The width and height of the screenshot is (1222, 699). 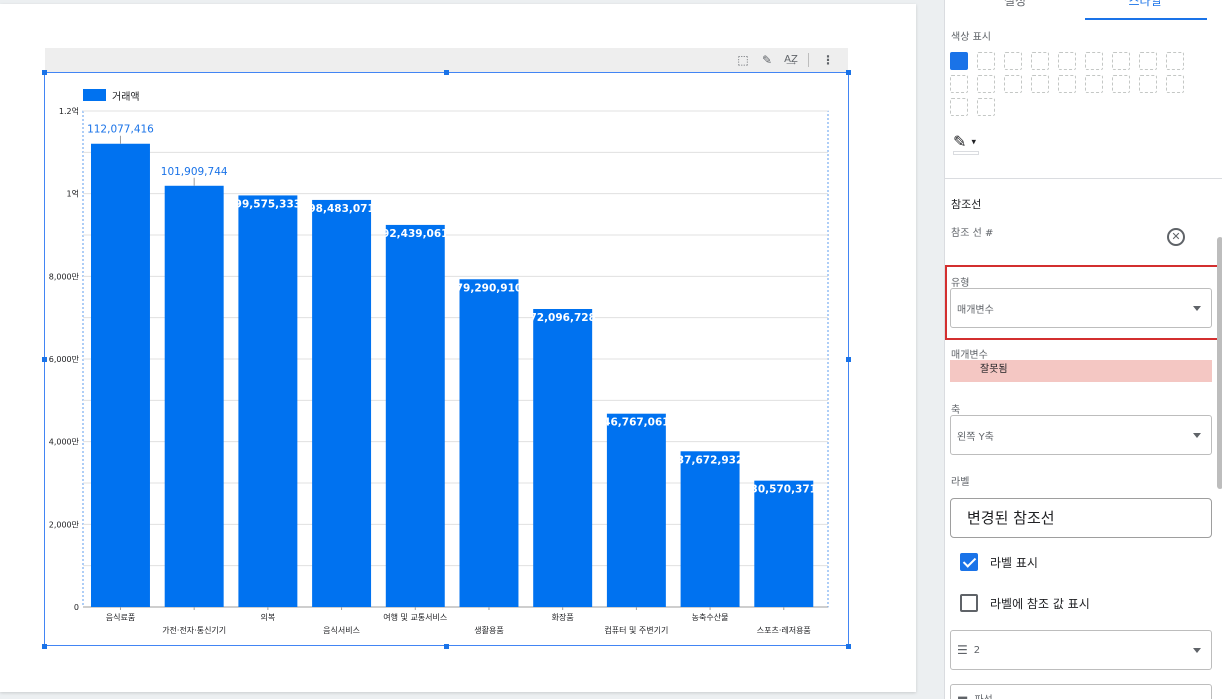 What do you see at coordinates (959, 61) in the screenshot?
I see `color-swatch-selected` at bounding box center [959, 61].